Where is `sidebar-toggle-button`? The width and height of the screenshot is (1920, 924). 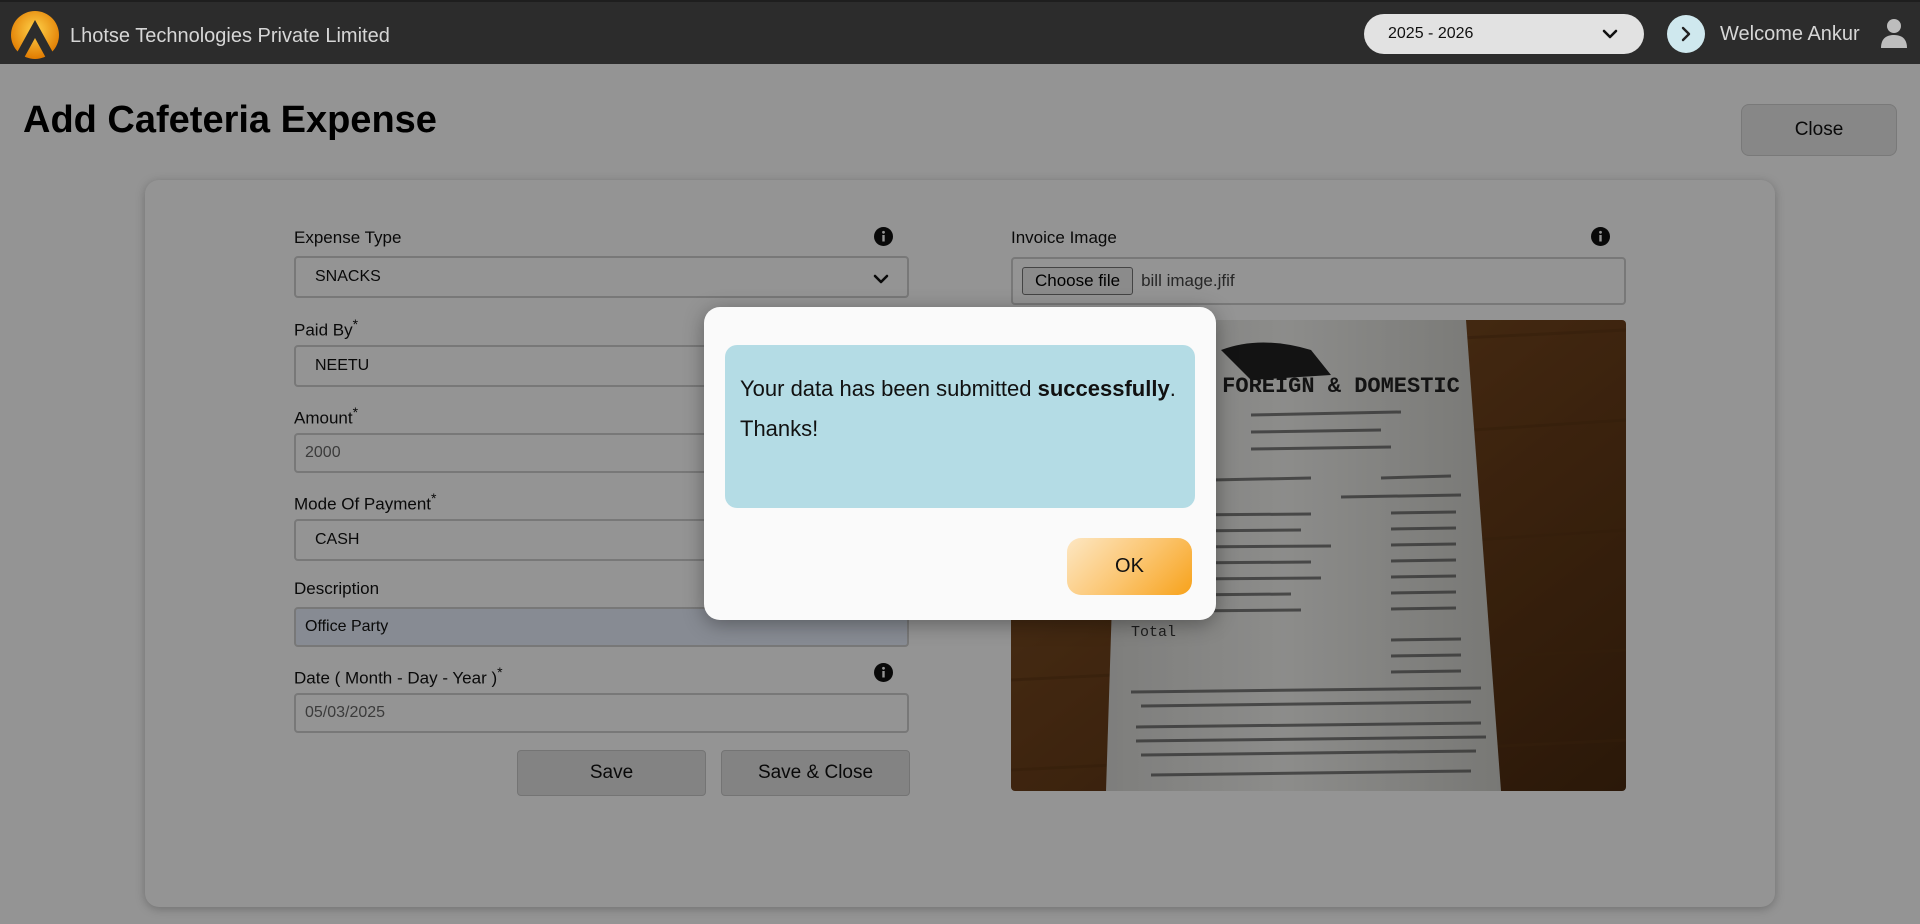
sidebar-toggle-button is located at coordinates (1686, 34).